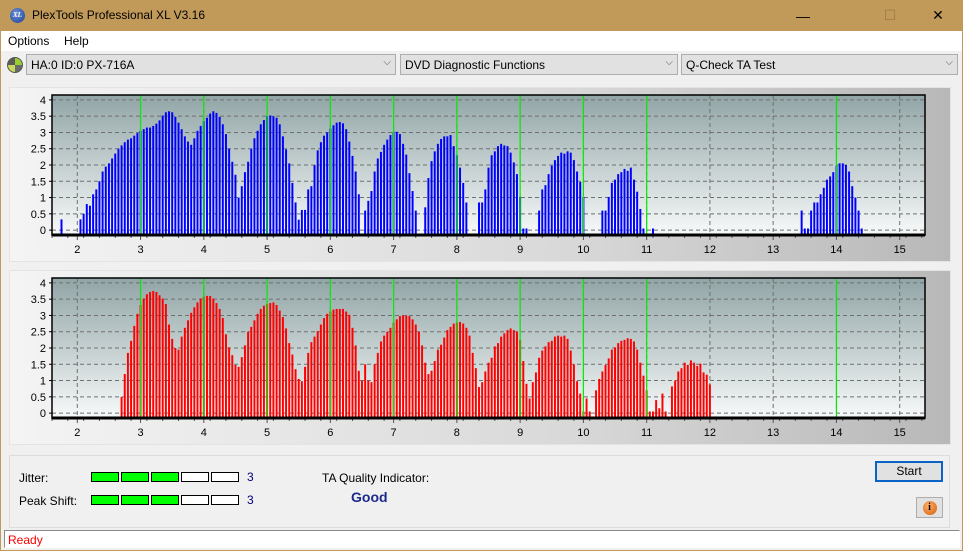 The image size is (963, 551). What do you see at coordinates (819, 64) in the screenshot?
I see `test-select: Q-Check TA Test ⌵` at bounding box center [819, 64].